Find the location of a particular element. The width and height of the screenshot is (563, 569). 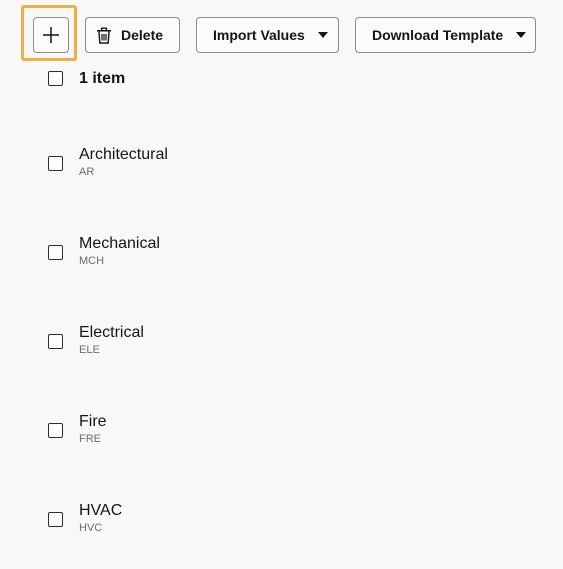

import-values-label: Import Values is located at coordinates (259, 35).